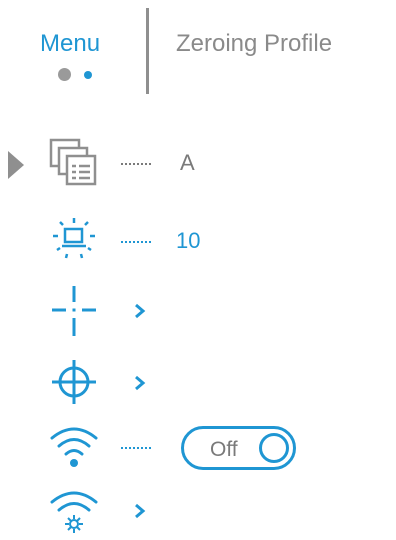 The height and width of the screenshot is (540, 396). I want to click on profile-value: A, so click(187, 162).